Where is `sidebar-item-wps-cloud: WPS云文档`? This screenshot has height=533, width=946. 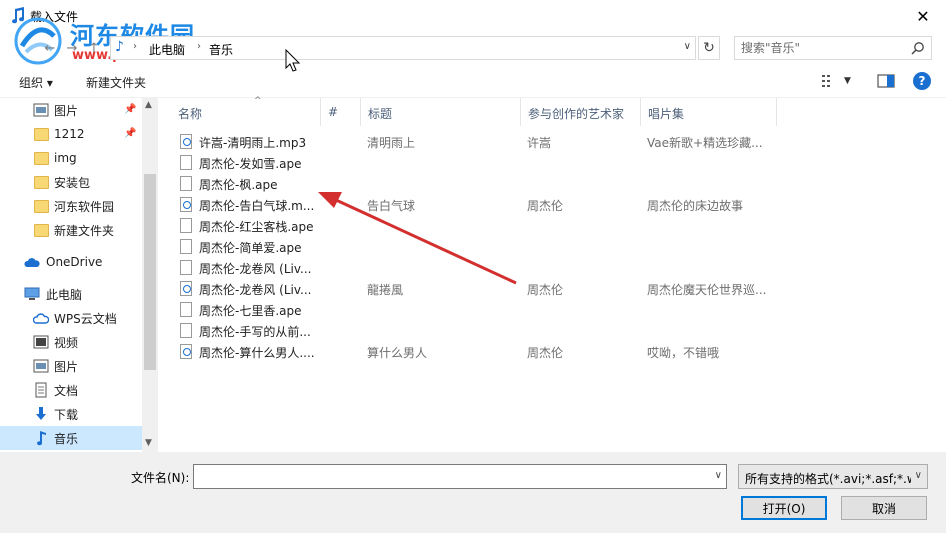 sidebar-item-wps-cloud: WPS云文档 is located at coordinates (71, 318).